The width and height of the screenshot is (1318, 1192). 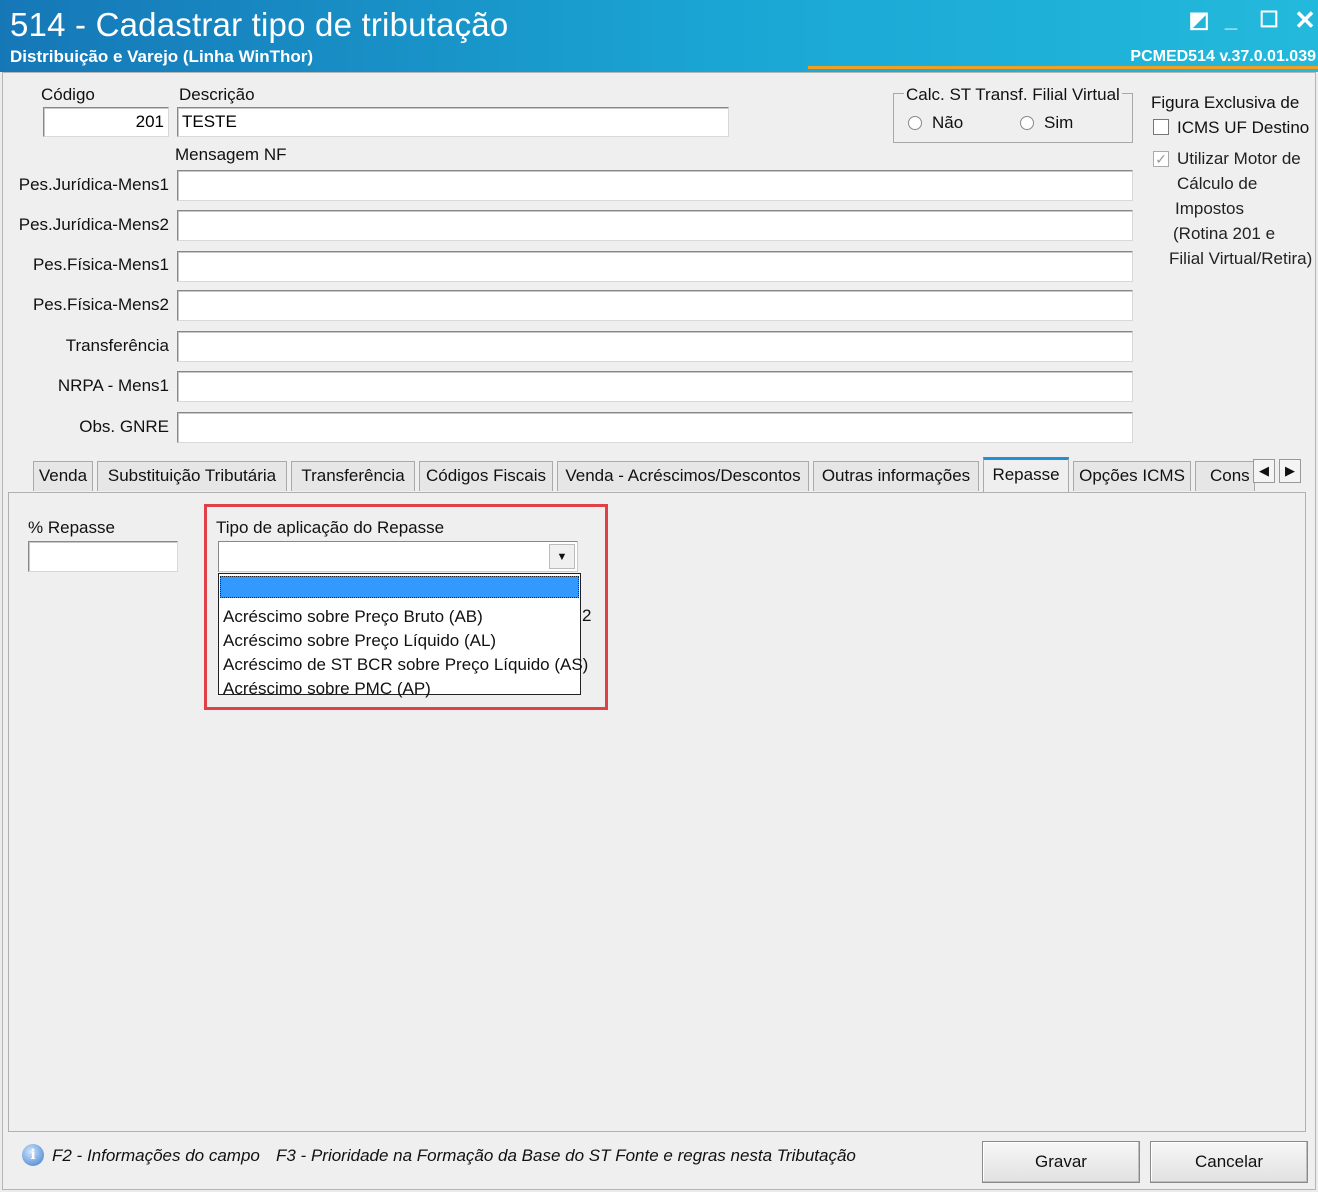 What do you see at coordinates (896, 476) in the screenshot?
I see `tab-outras-informacoes: Outras informações` at bounding box center [896, 476].